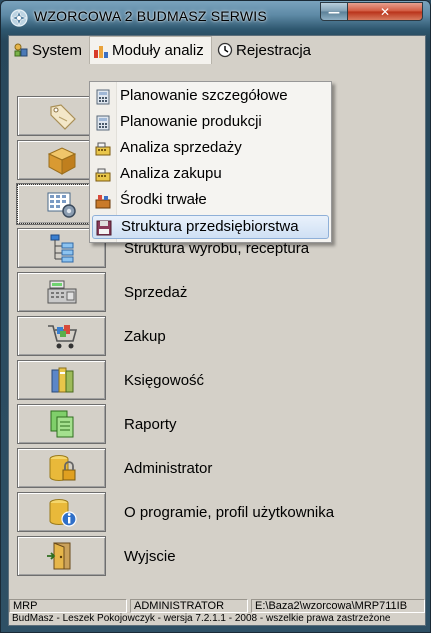  Describe the element at coordinates (68, 606) in the screenshot. I see `status-module: MRP` at that location.